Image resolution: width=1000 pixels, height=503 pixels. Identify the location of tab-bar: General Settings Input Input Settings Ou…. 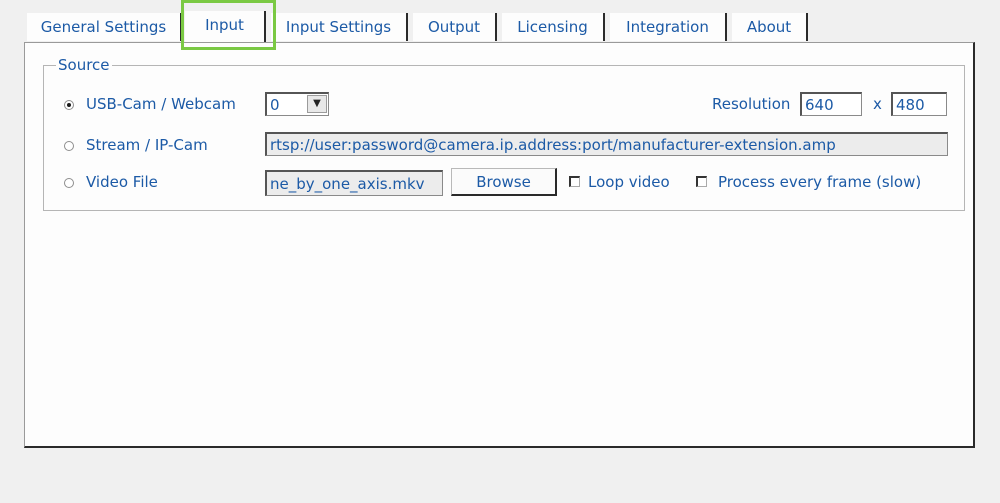
(417, 26).